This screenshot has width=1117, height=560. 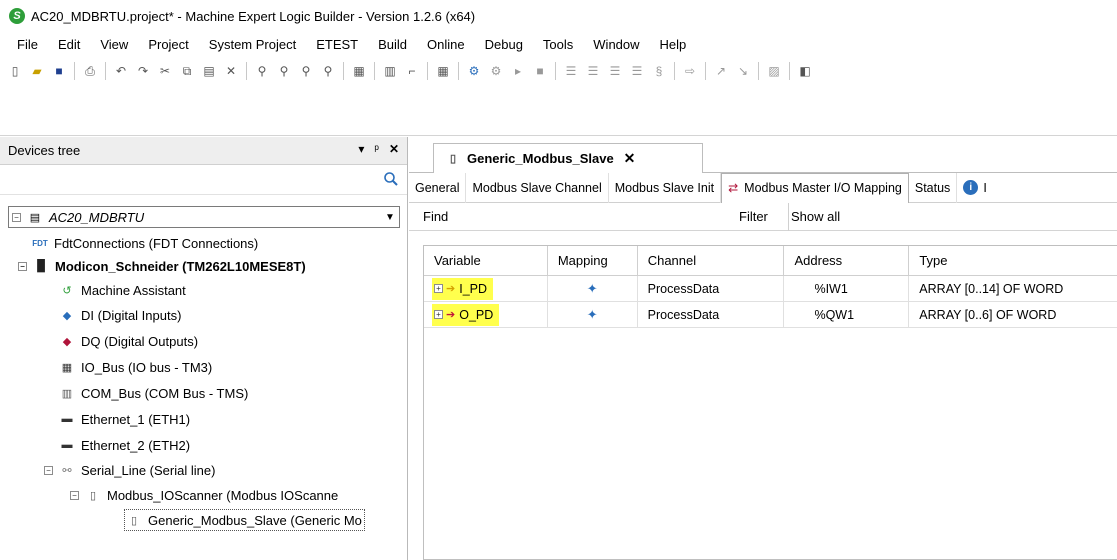 What do you see at coordinates (571, 71) in the screenshot?
I see `step-over-icon: ☰` at bounding box center [571, 71].